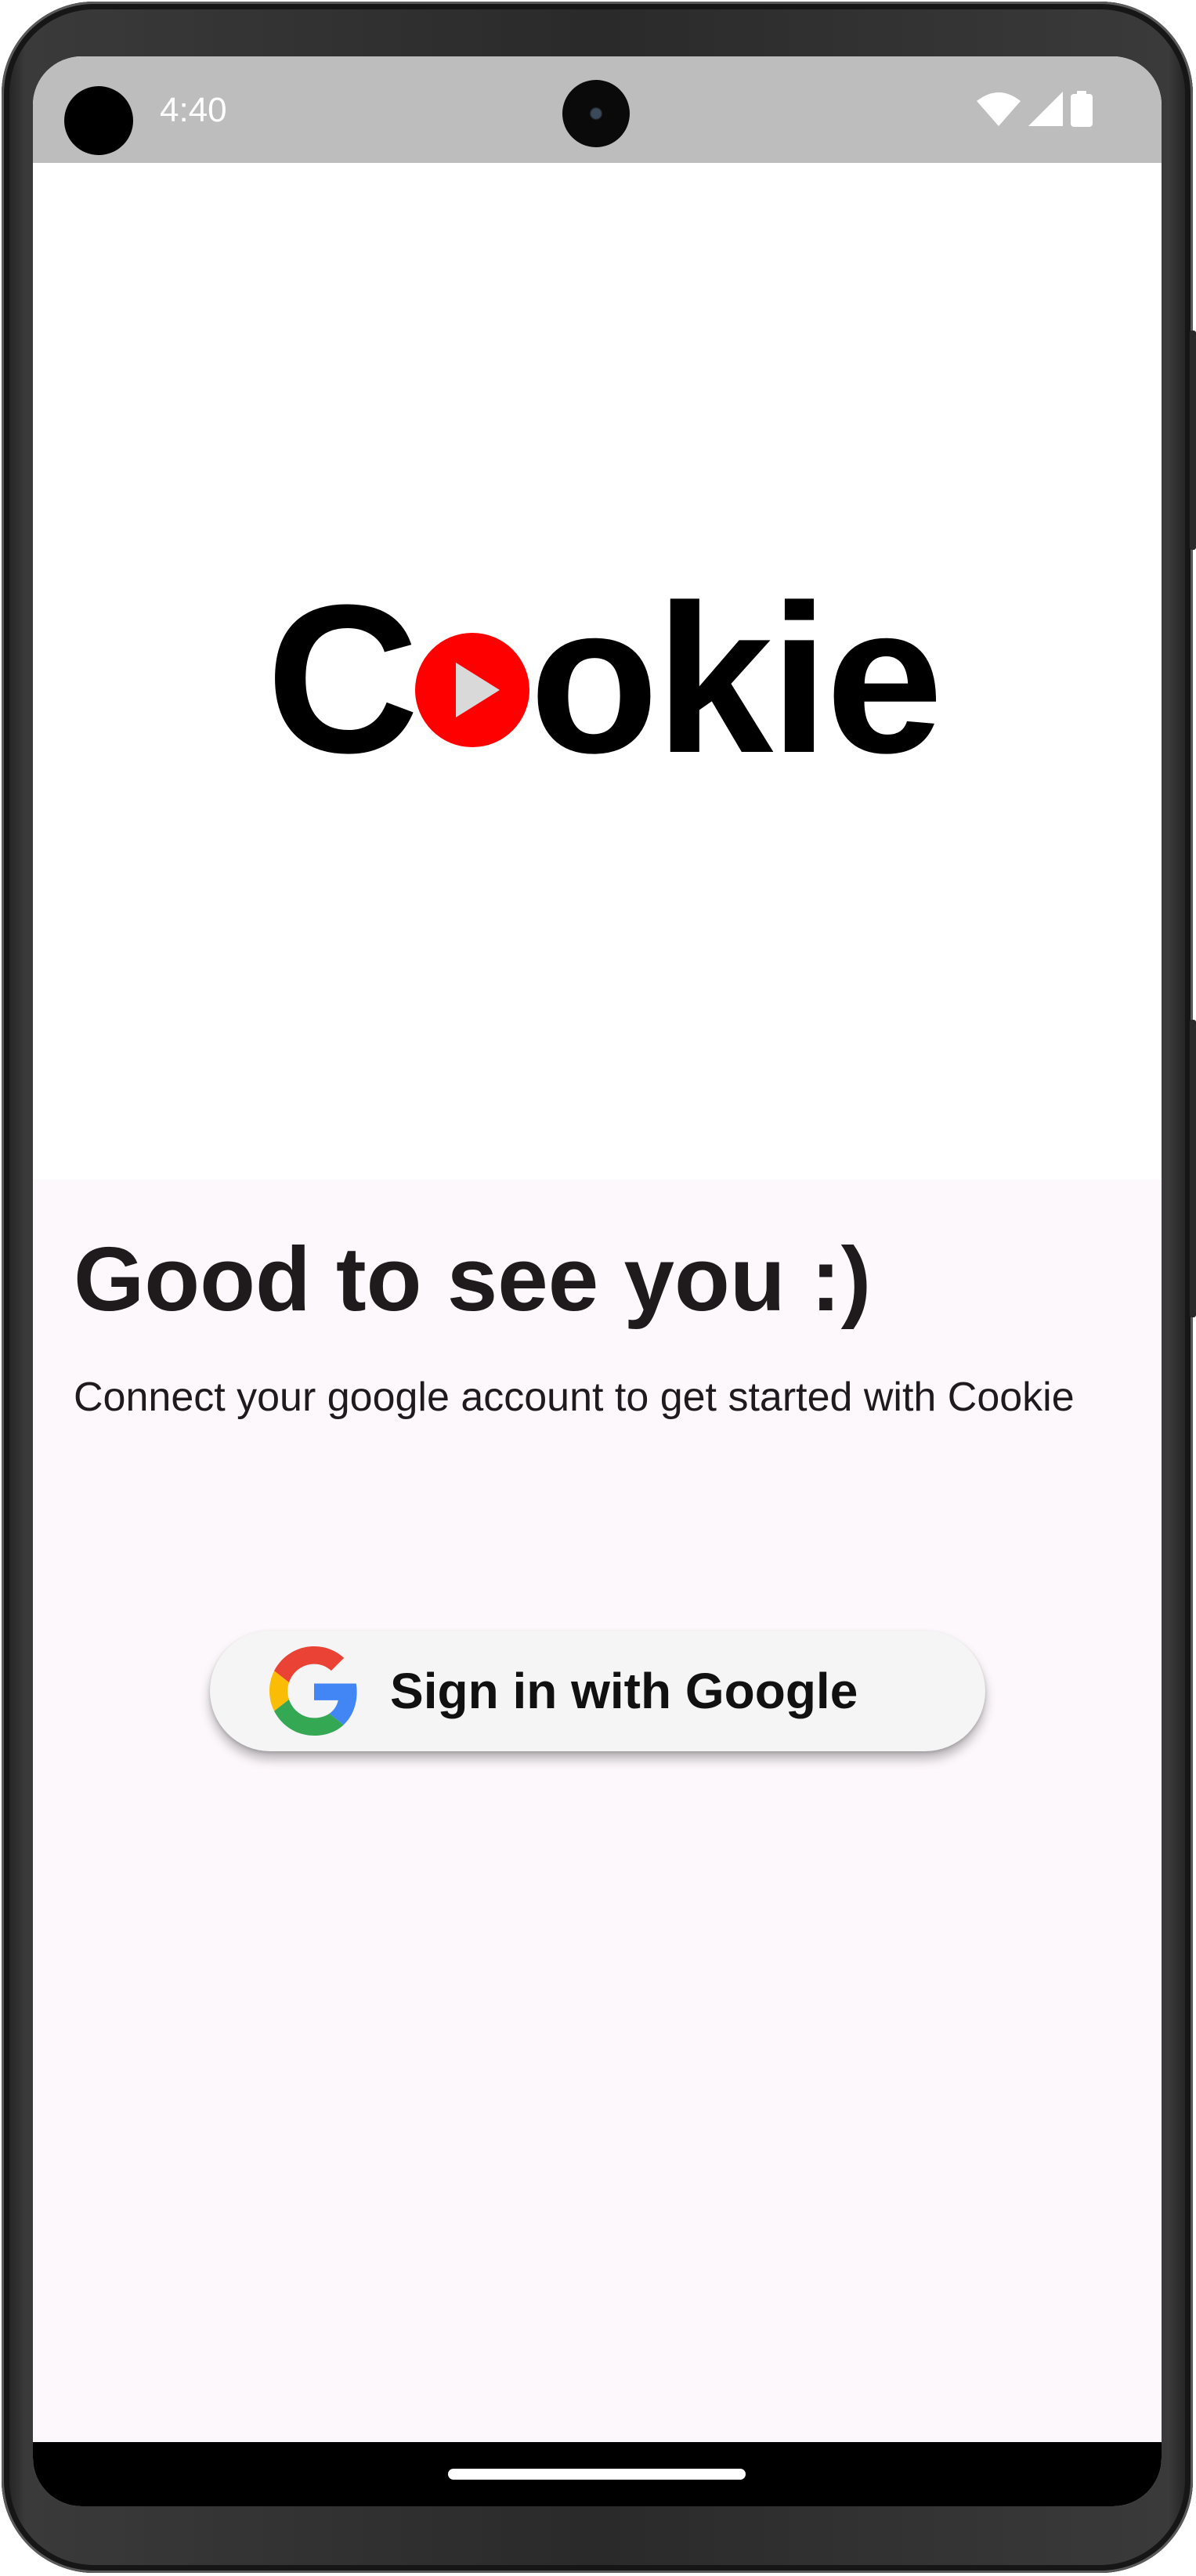 This screenshot has height=2576, width=1196. Describe the element at coordinates (473, 1279) in the screenshot. I see `welcome-headline: Good to see you :)` at that location.